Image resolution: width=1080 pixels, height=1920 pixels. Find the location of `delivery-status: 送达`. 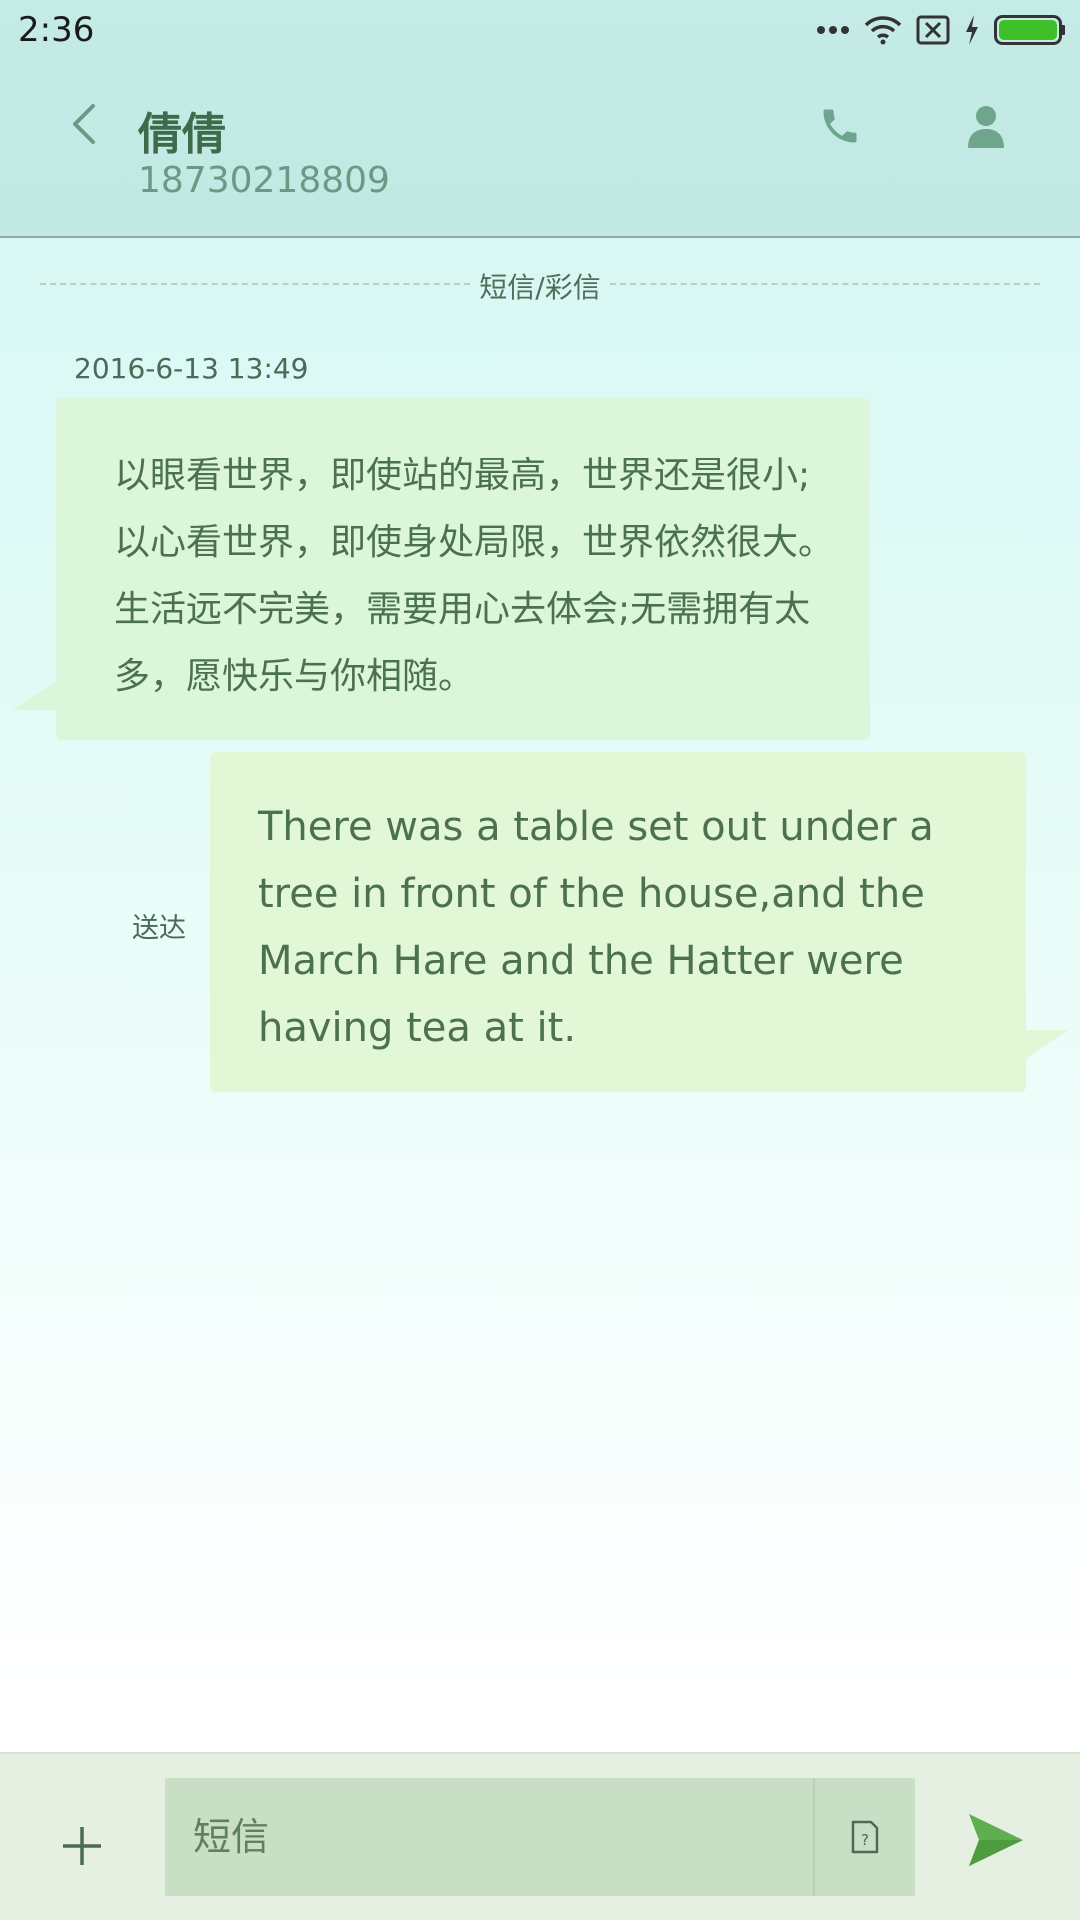

delivery-status: 送达 is located at coordinates (159, 928).